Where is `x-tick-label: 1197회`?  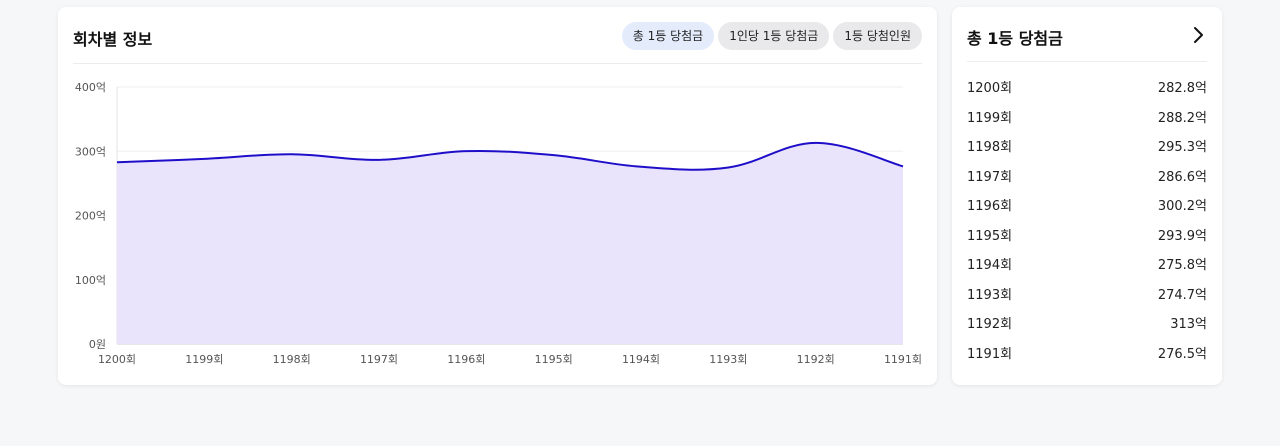 x-tick-label: 1197회 is located at coordinates (379, 359).